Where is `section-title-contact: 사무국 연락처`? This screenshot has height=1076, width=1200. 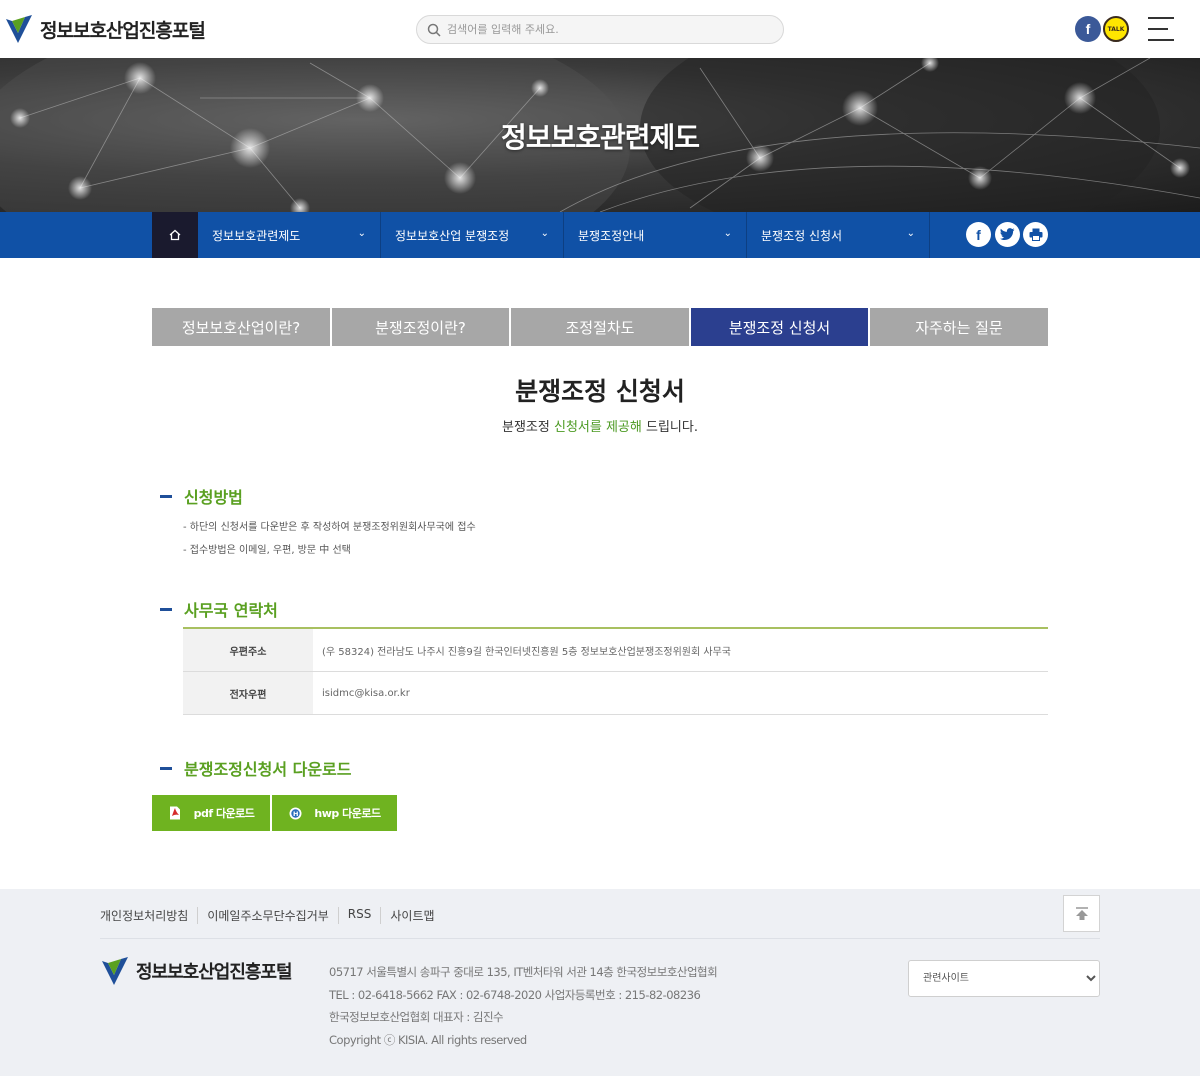 section-title-contact: 사무국 연락처 is located at coordinates (219, 609).